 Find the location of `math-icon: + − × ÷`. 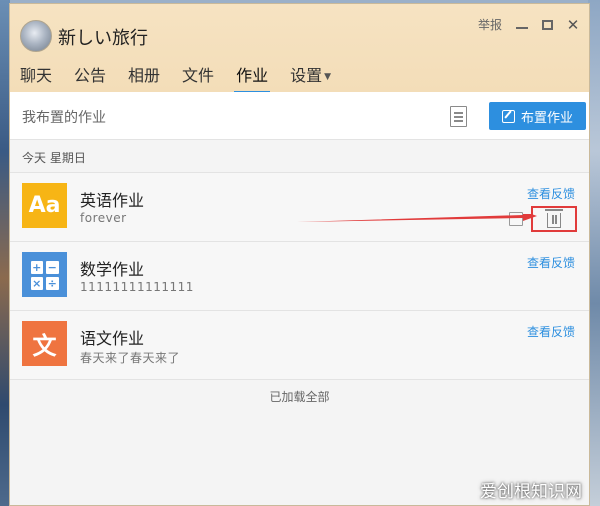

math-icon: + − × ÷ is located at coordinates (44, 274).